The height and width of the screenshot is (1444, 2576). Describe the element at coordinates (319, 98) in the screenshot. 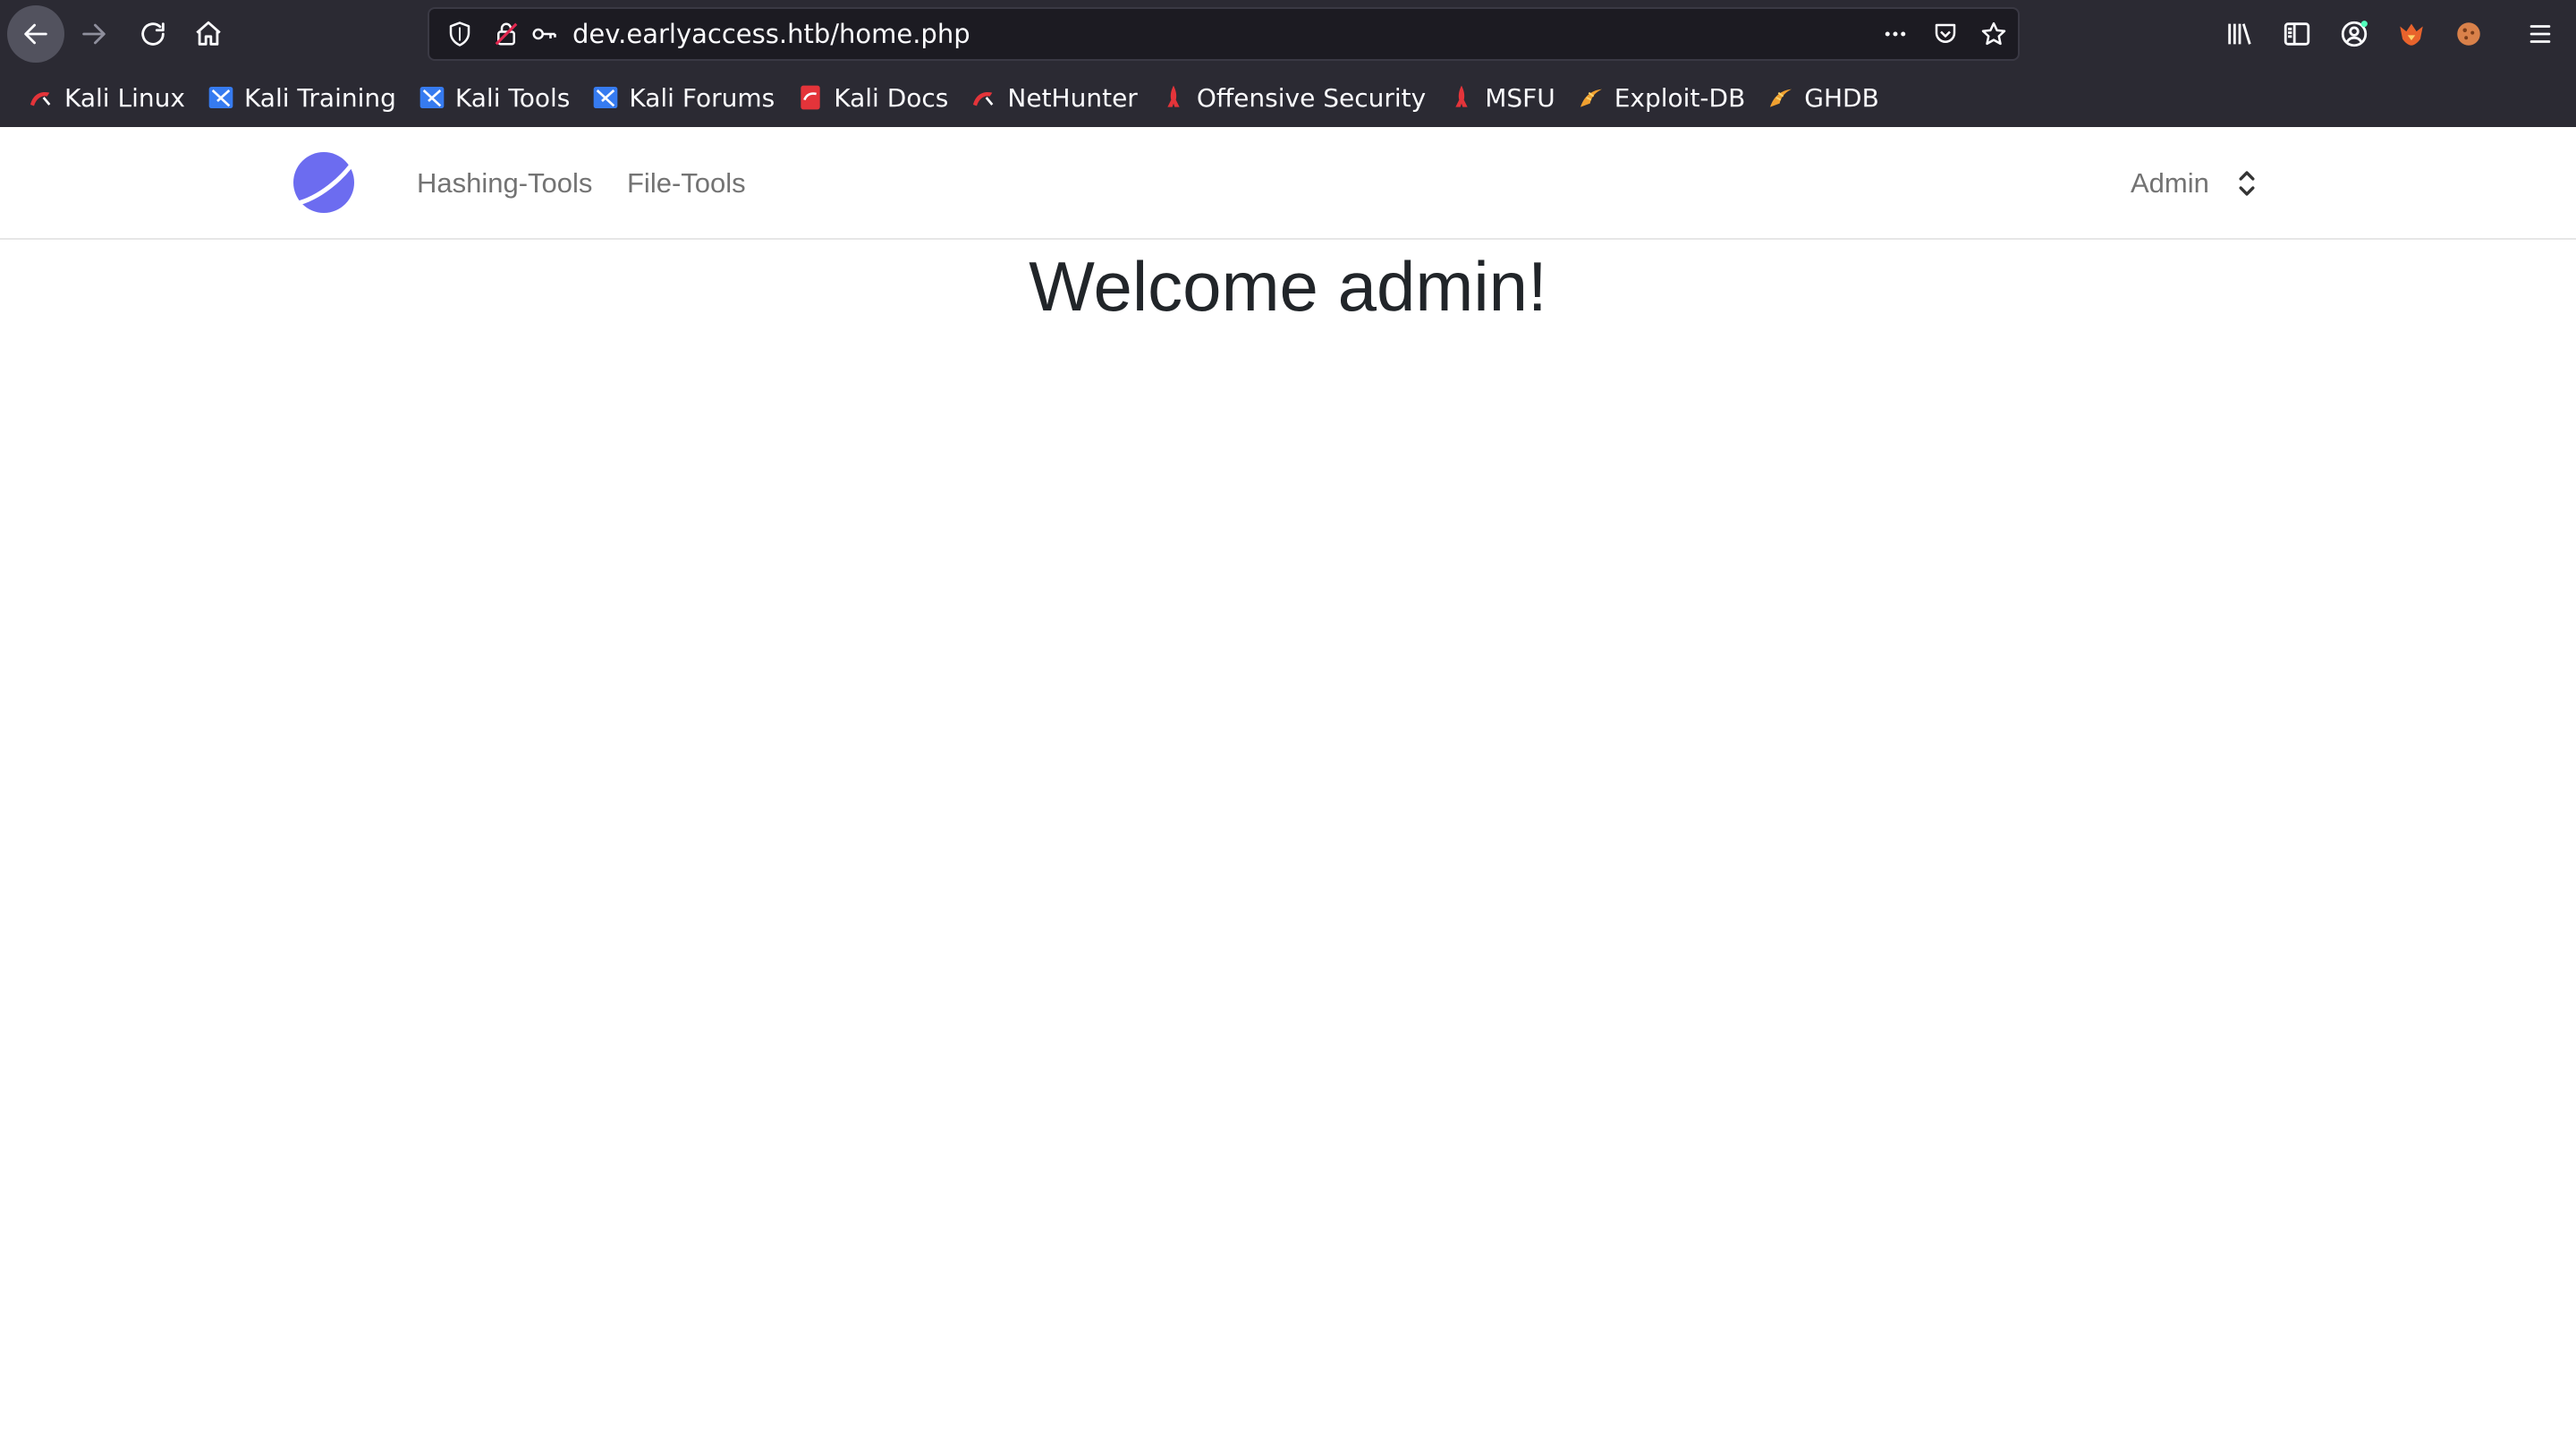

I see `bookmark-label: Kali Training` at that location.